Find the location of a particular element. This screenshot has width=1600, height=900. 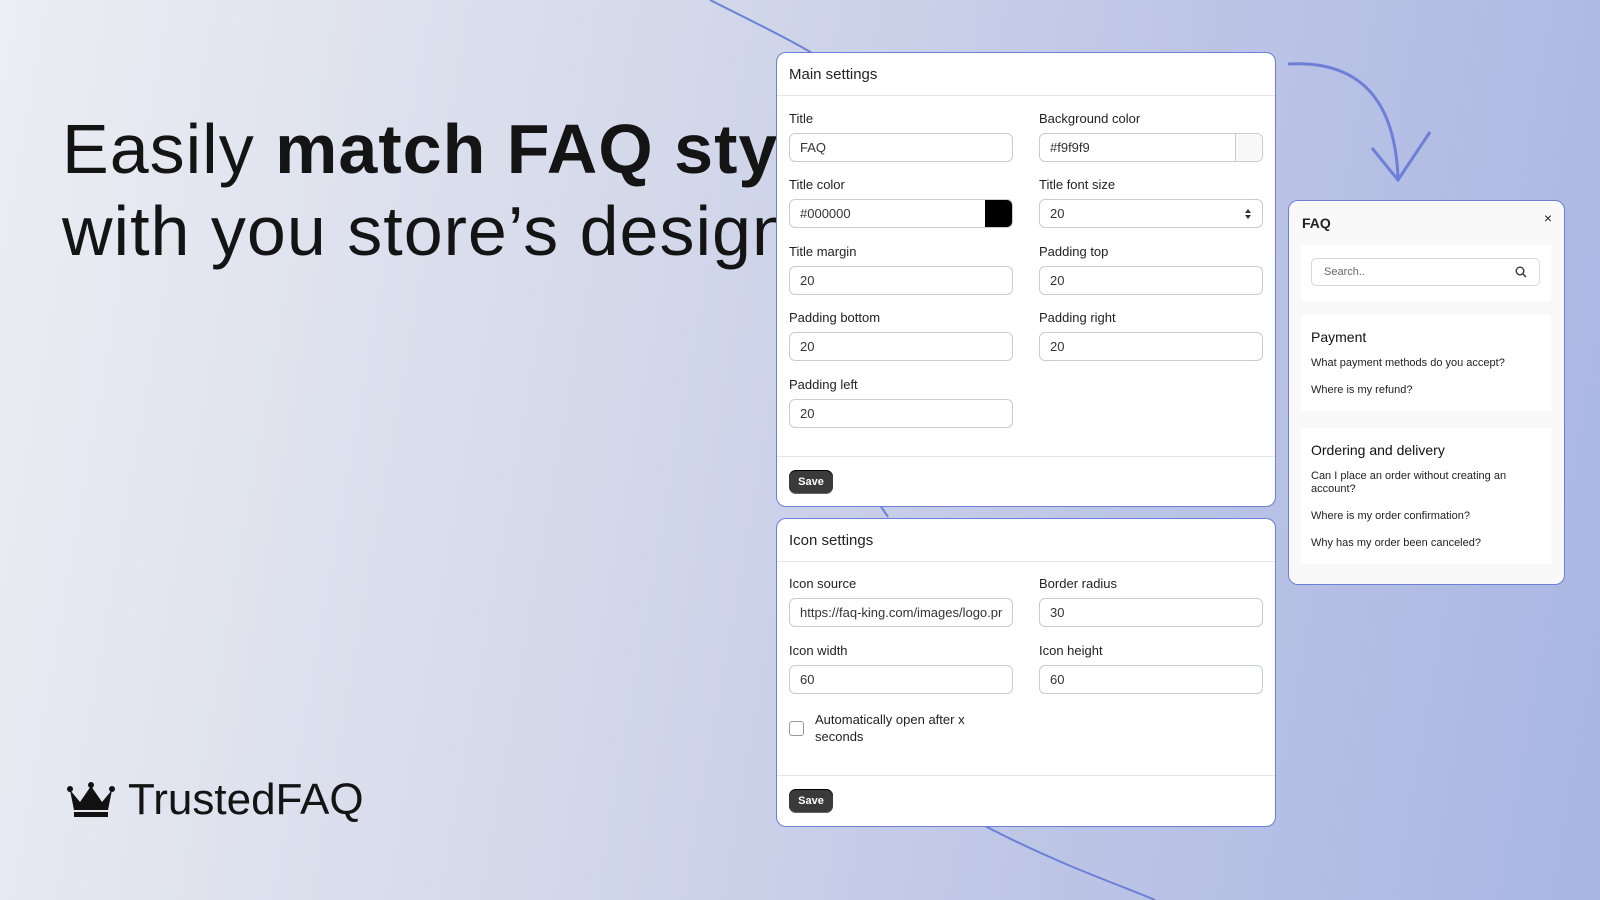

main-settings-divider is located at coordinates (1026, 456).